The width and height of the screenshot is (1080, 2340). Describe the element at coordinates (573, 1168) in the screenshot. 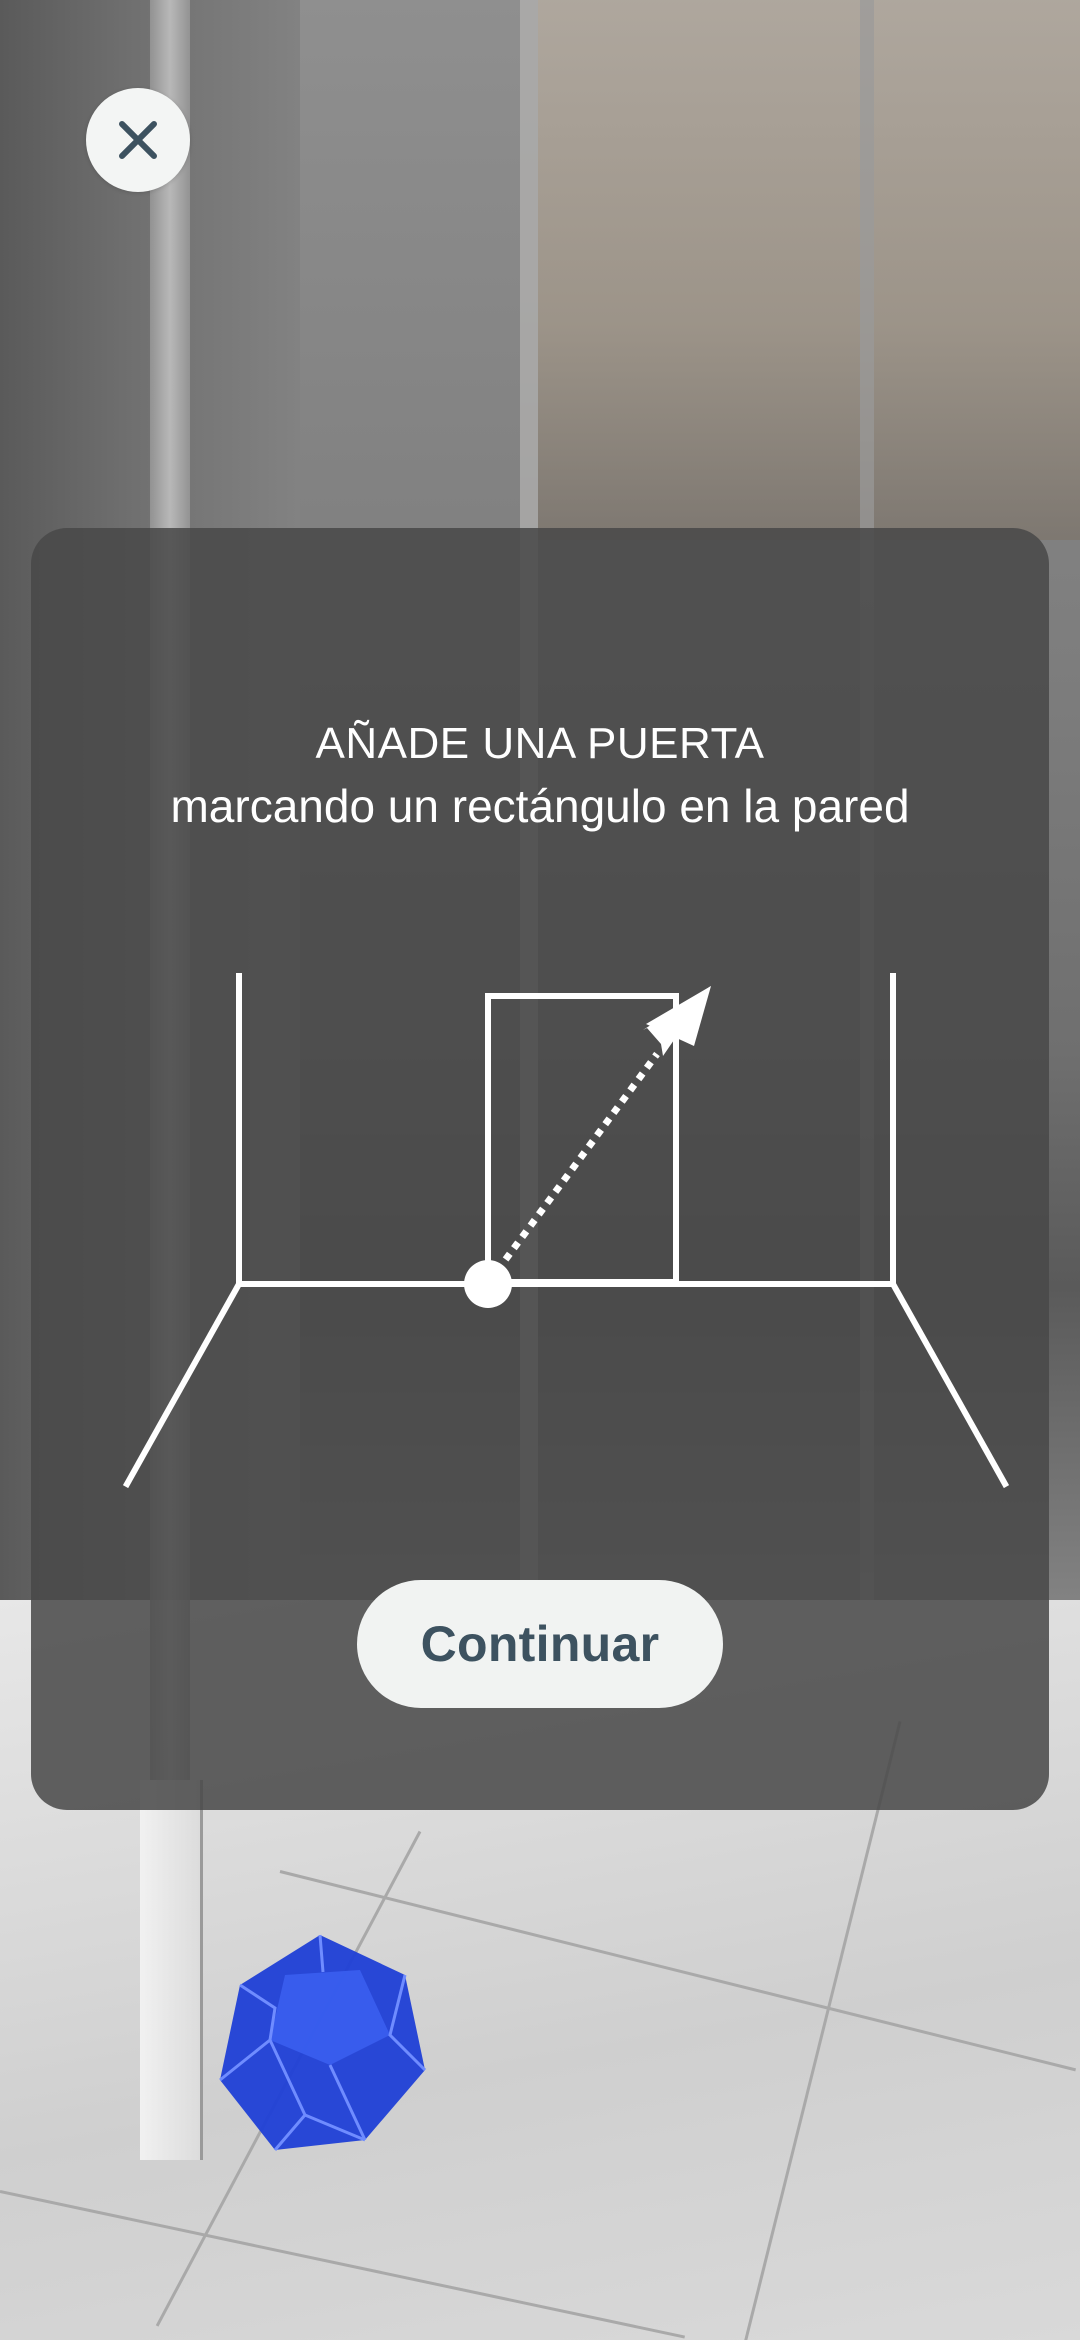

I see `dotted-arrow-line` at that location.